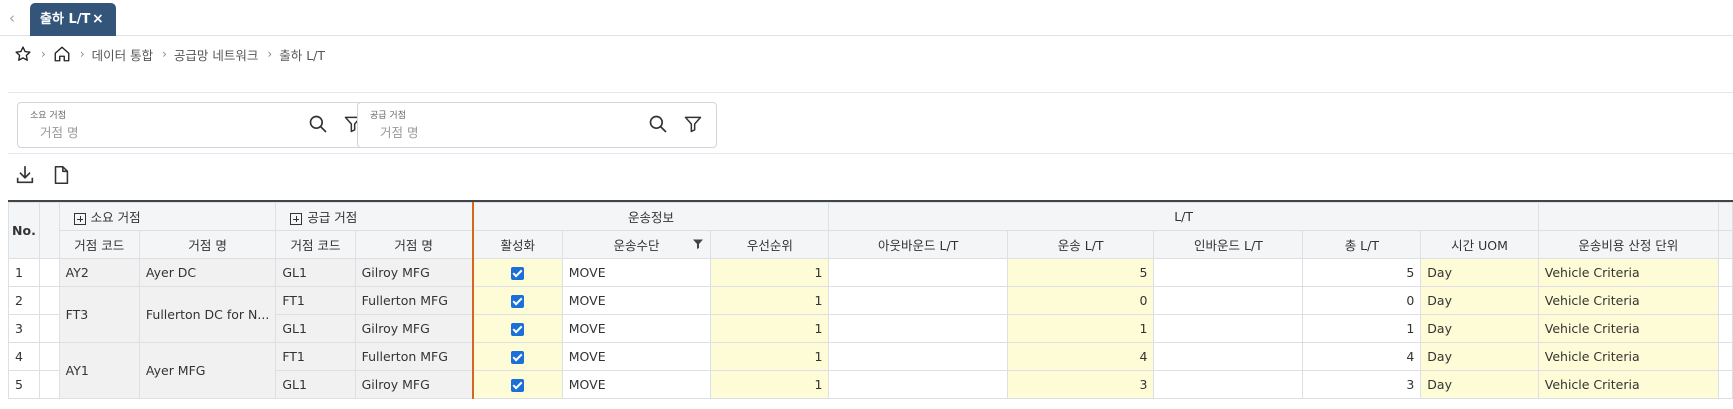 This screenshot has height=409, width=1733. I want to click on demand-site-code-cell: FT3, so click(99, 314).